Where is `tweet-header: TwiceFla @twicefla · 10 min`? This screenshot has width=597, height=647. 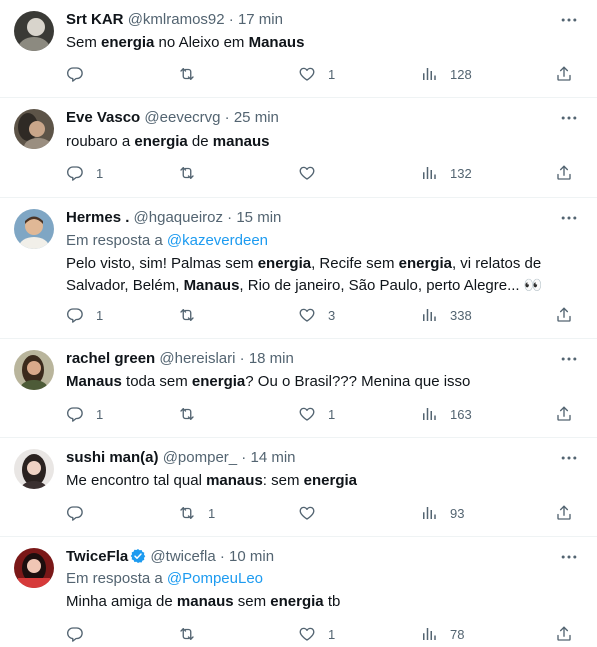
tweet-header: TwiceFla @twicefla · 10 min is located at coordinates (170, 557).